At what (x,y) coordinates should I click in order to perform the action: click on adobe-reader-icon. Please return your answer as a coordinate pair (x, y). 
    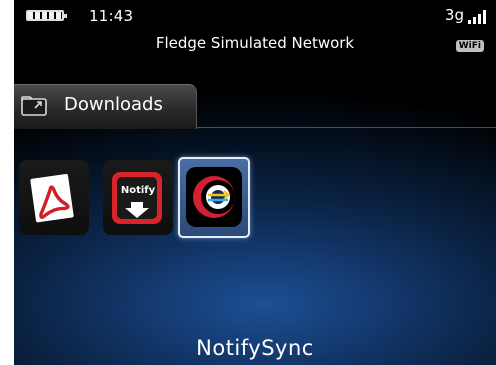
    Looking at the image, I should click on (52, 198).